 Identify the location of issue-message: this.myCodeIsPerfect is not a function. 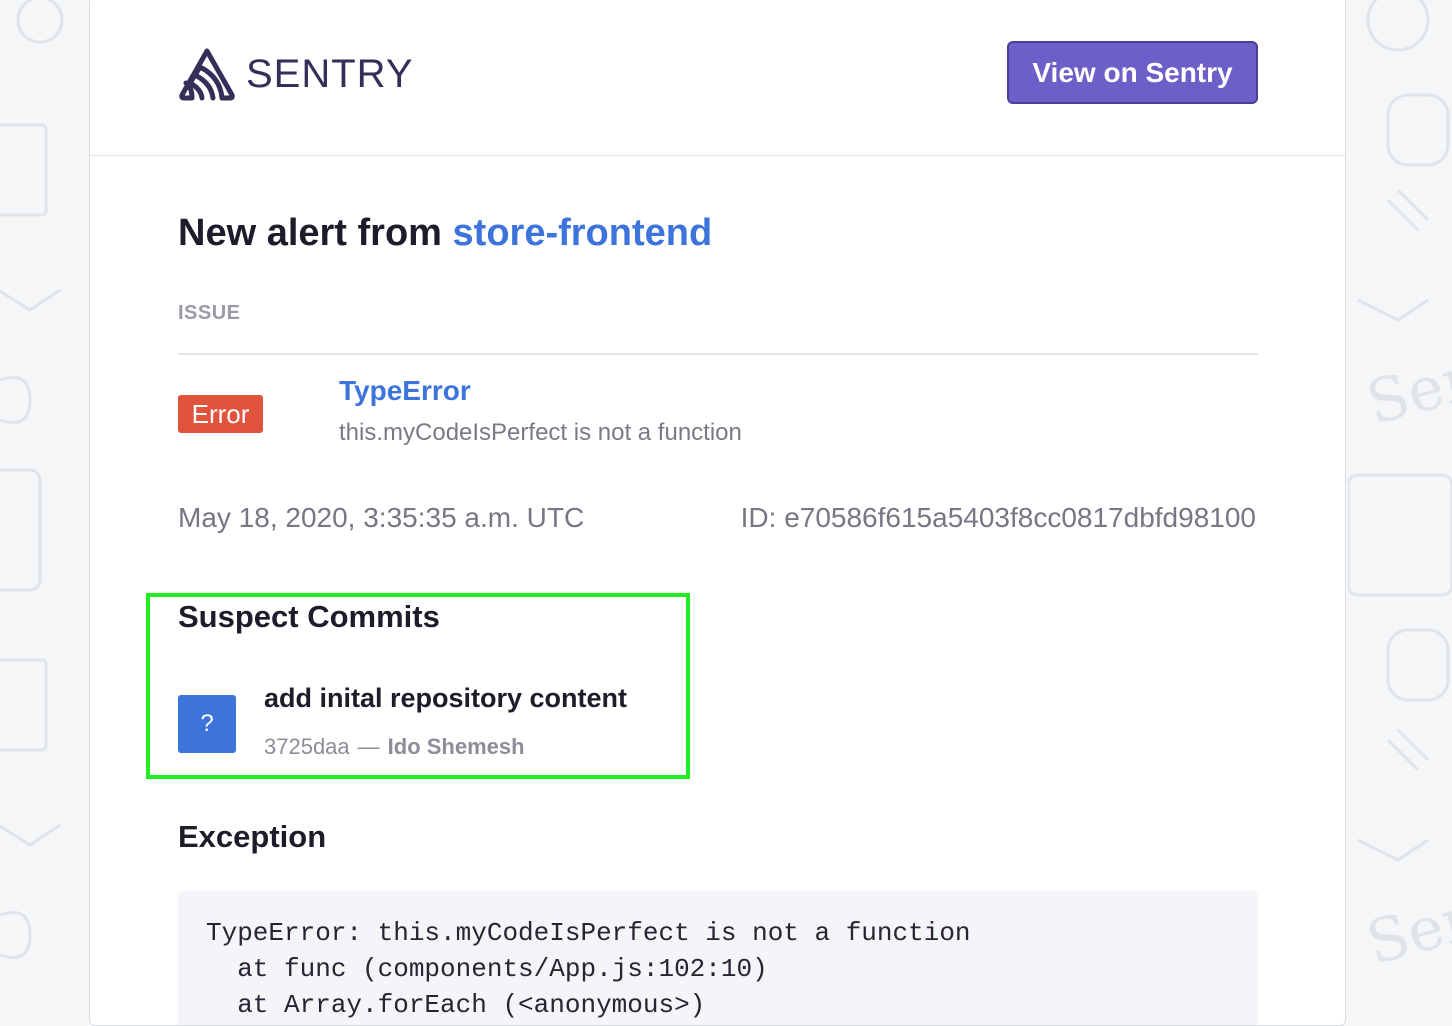
(540, 432).